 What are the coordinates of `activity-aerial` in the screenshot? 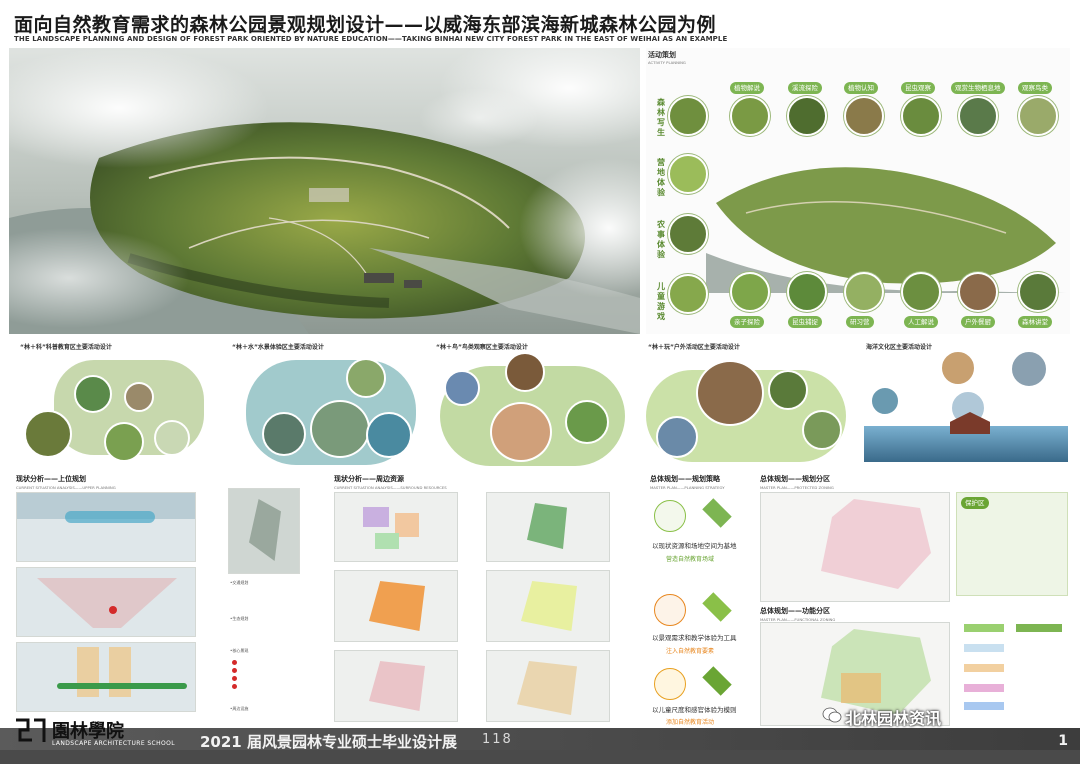 It's located at (886, 230).